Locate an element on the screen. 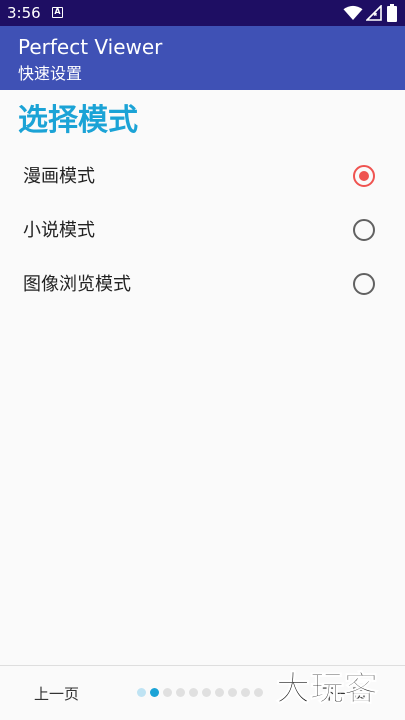  prev-page-button: 上一页 is located at coordinates (56, 694).